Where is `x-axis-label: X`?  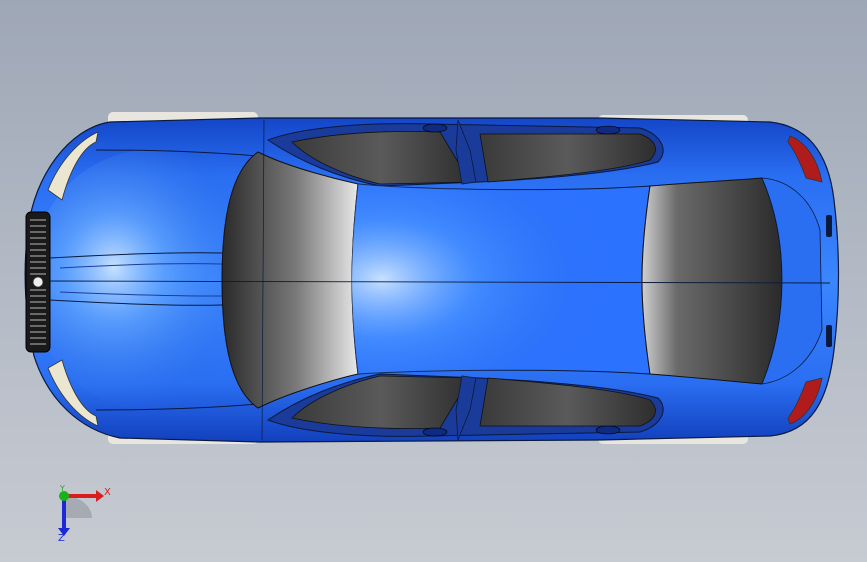
x-axis-label: X is located at coordinates (107, 492).